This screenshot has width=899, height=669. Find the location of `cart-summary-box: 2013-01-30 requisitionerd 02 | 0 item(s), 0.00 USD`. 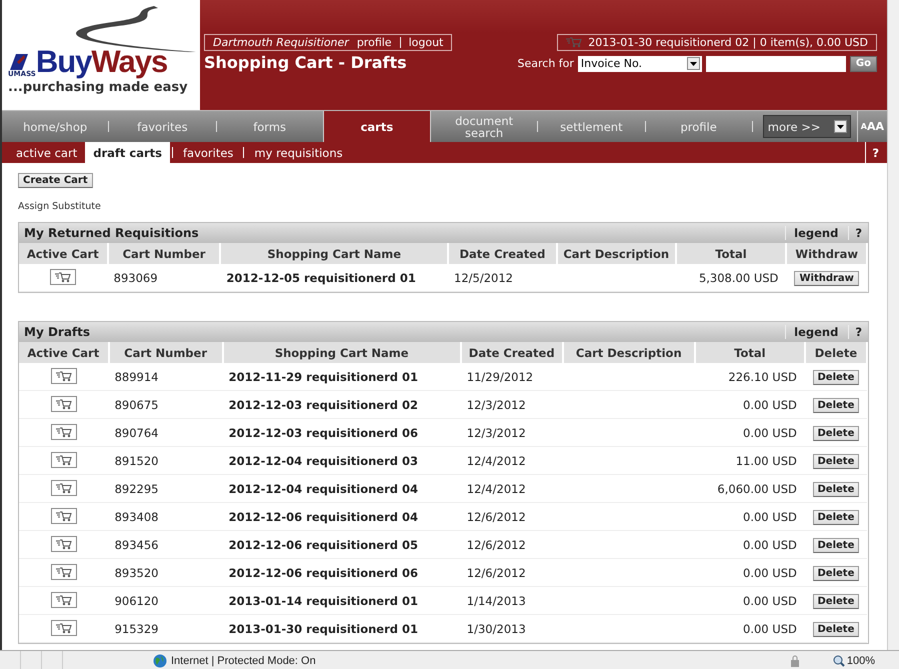

cart-summary-box: 2013-01-30 requisitionerd 02 | 0 item(s), 0.00 USD is located at coordinates (717, 42).